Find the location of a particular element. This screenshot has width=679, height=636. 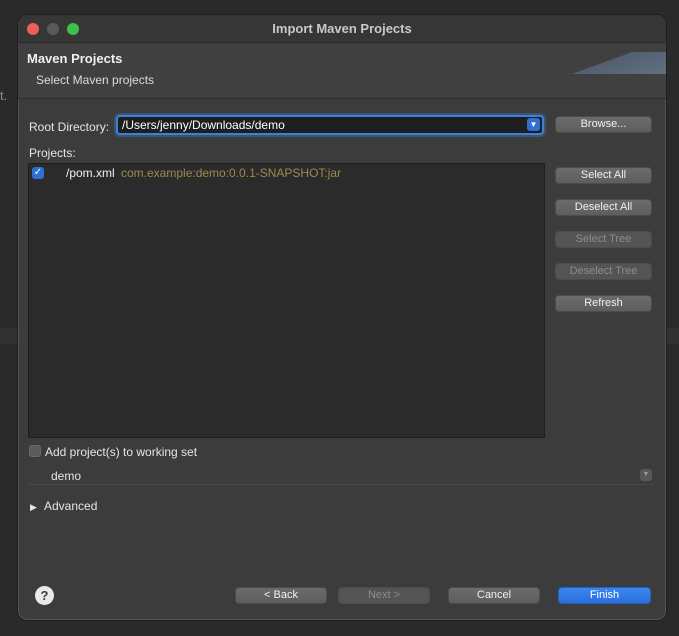

working-set-combo: demo ▼ is located at coordinates (341, 476).